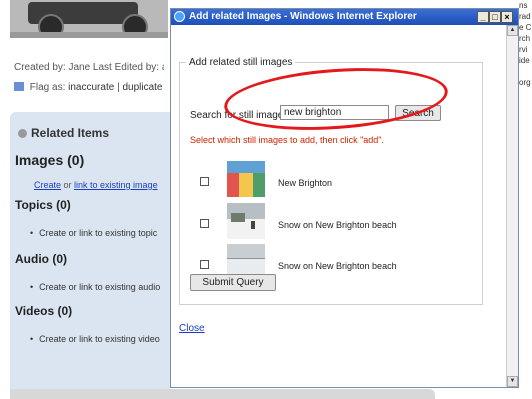  What do you see at coordinates (233, 282) in the screenshot?
I see `submit-query-button: Submit Query` at bounding box center [233, 282].